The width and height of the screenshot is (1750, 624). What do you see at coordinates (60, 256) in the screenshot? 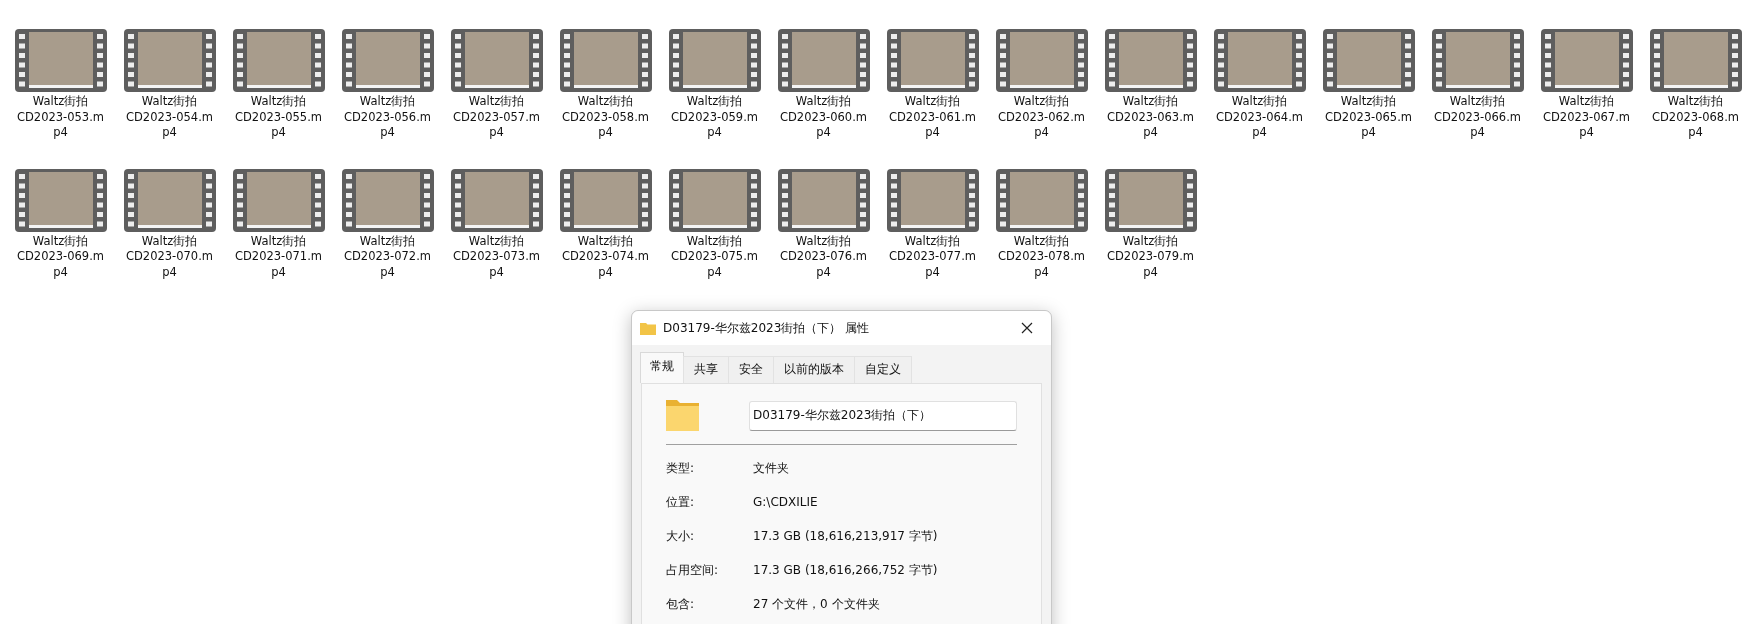
I see `file-name: Waltz街拍 CD2023-069.m p4` at bounding box center [60, 256].